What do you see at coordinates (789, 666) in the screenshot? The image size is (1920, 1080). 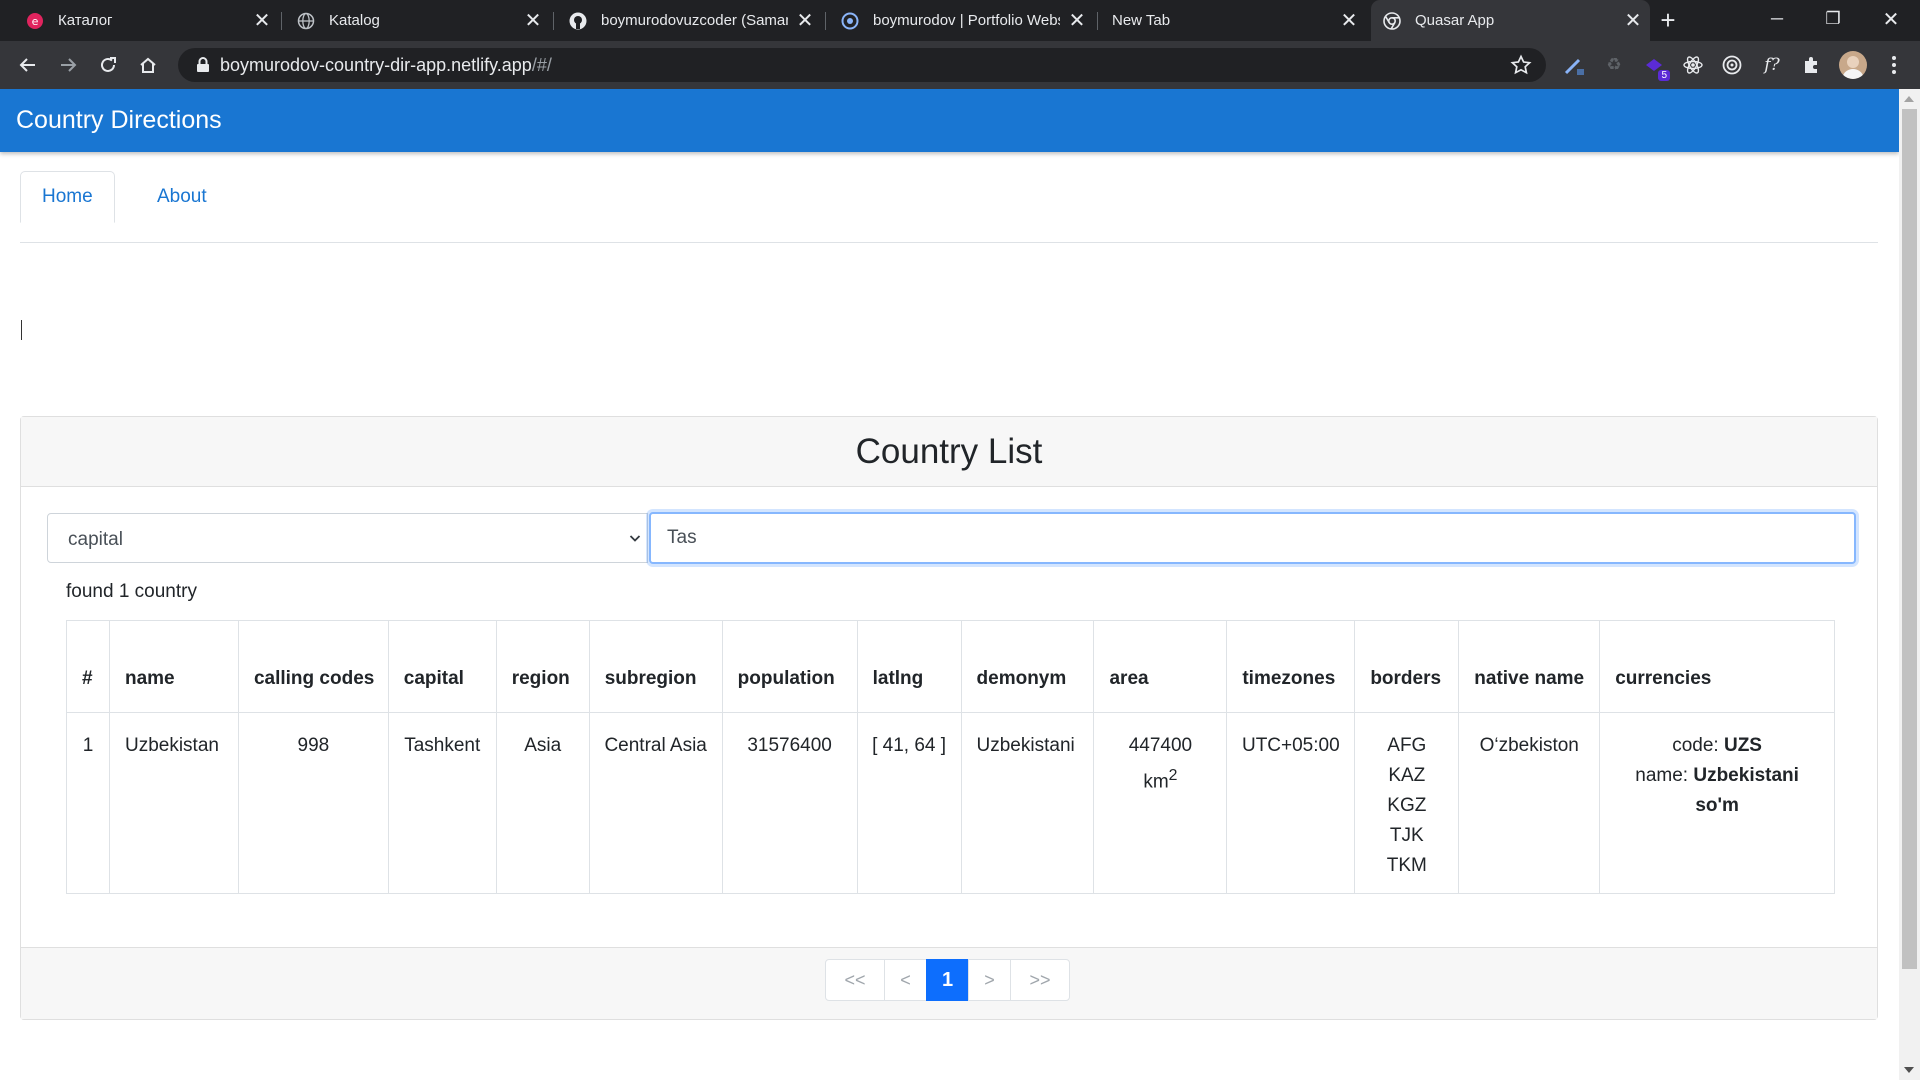 I see `column-header-population: population` at bounding box center [789, 666].